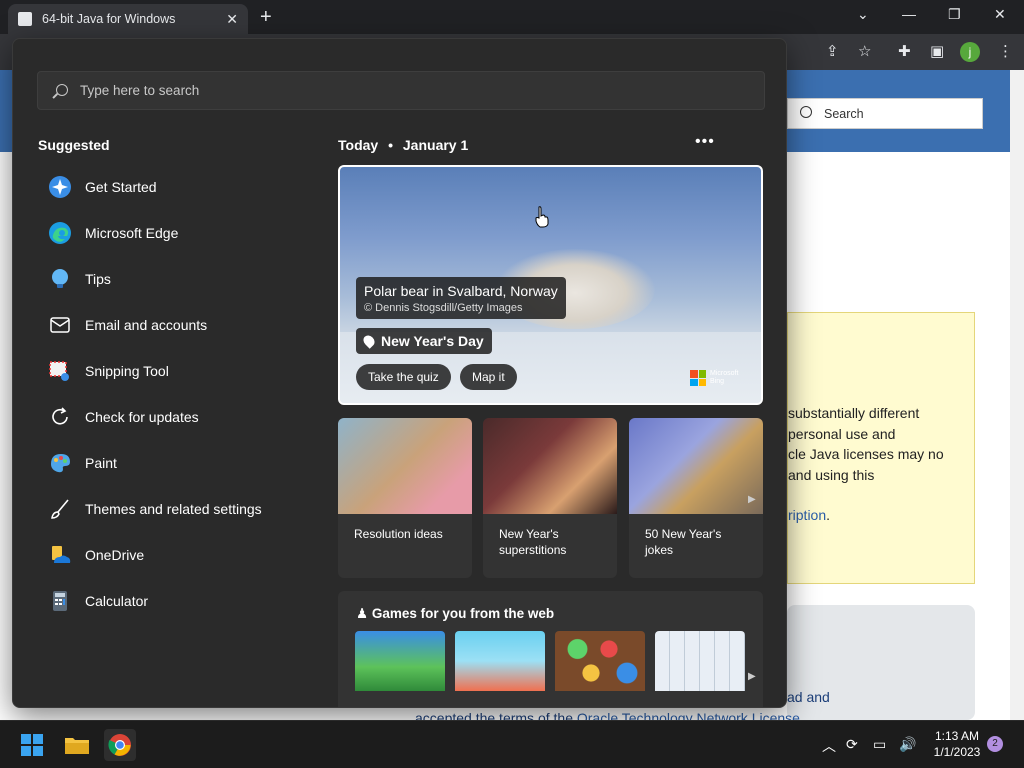 The height and width of the screenshot is (768, 1024). What do you see at coordinates (127, 371) in the screenshot?
I see `suggested-item-label: Snipping Tool` at bounding box center [127, 371].